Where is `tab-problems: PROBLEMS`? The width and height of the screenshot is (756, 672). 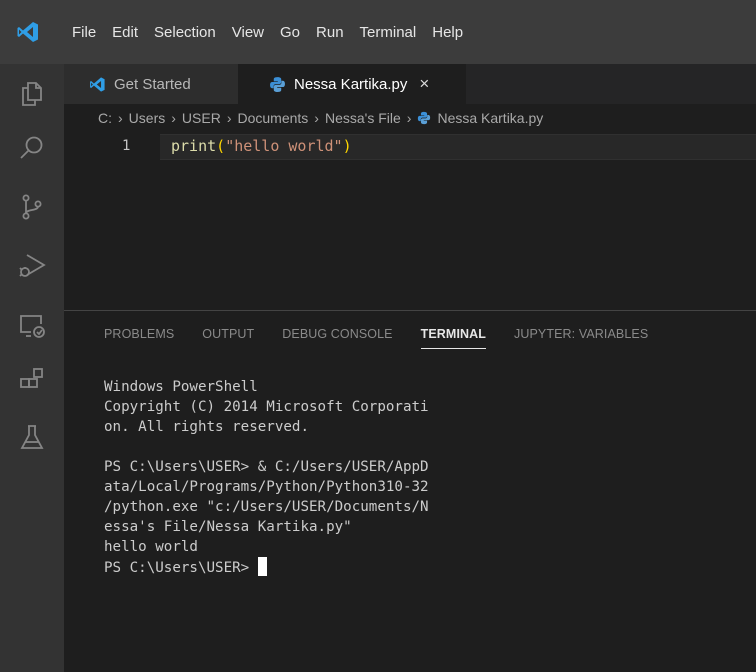
tab-problems: PROBLEMS is located at coordinates (139, 338).